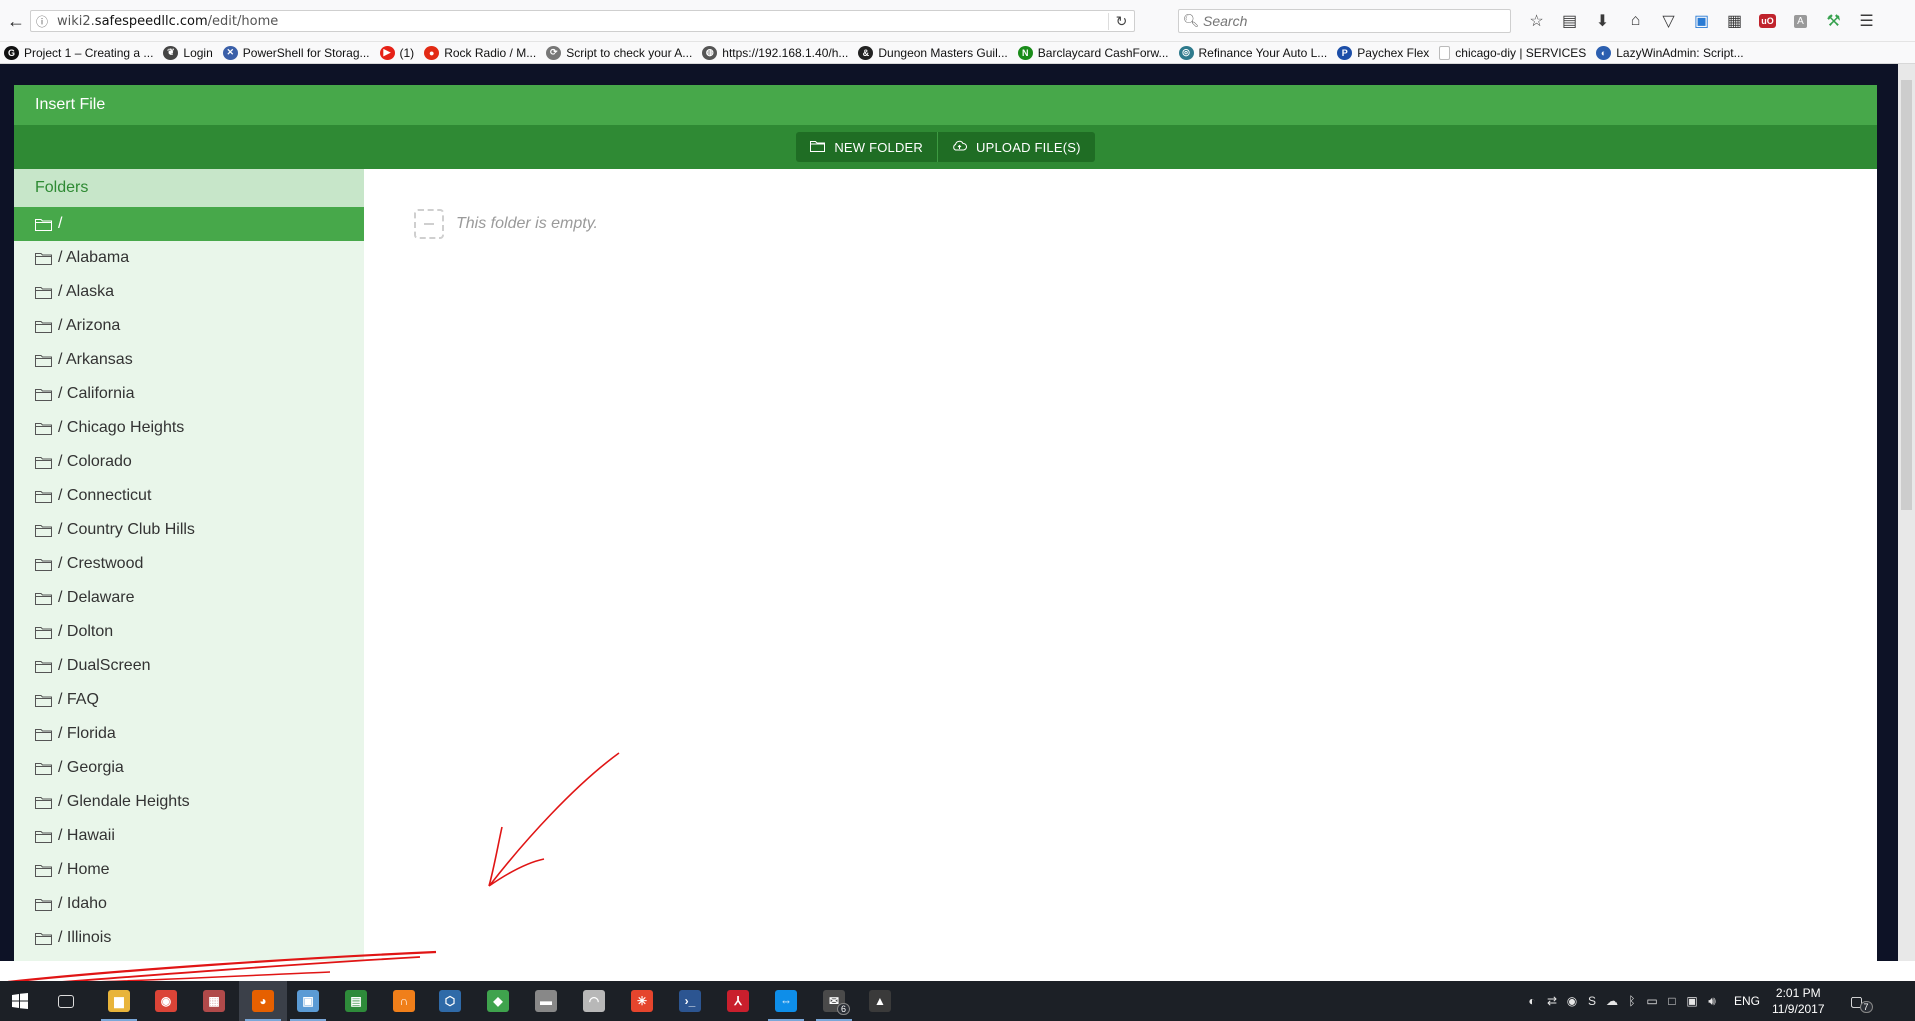 Image resolution: width=1915 pixels, height=1021 pixels. Describe the element at coordinates (1798, 1001) in the screenshot. I see `clock: 2:01 PM 11/9/2017` at that location.